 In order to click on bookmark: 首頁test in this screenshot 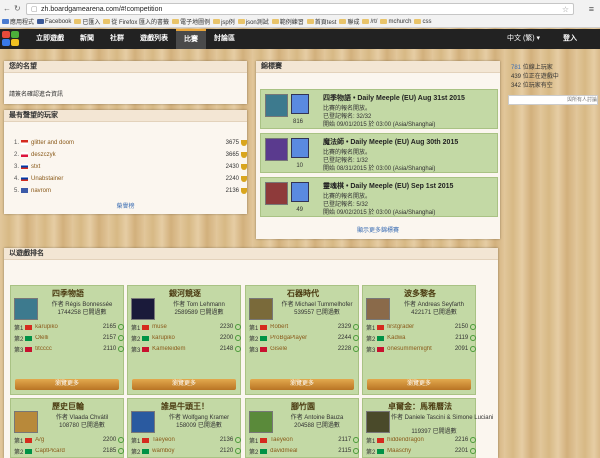, I will do `click(321, 21)`.